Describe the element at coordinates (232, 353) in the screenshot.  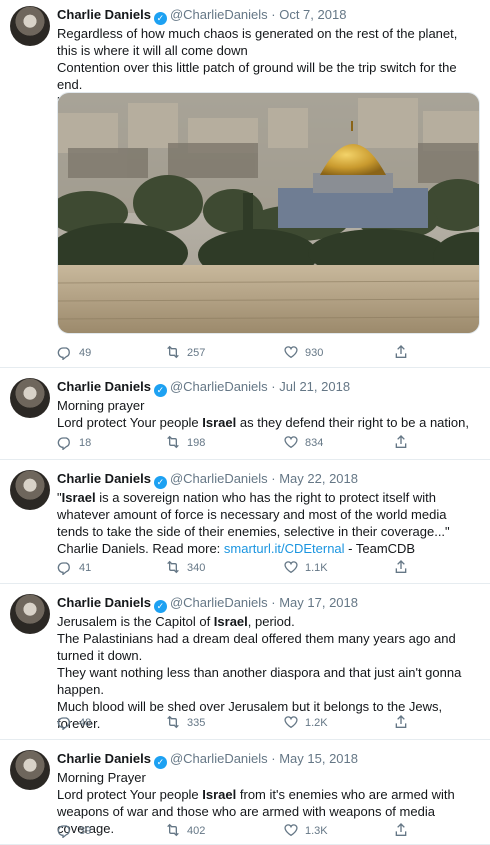
I see `tweet-actions: 49 257 930` at that location.